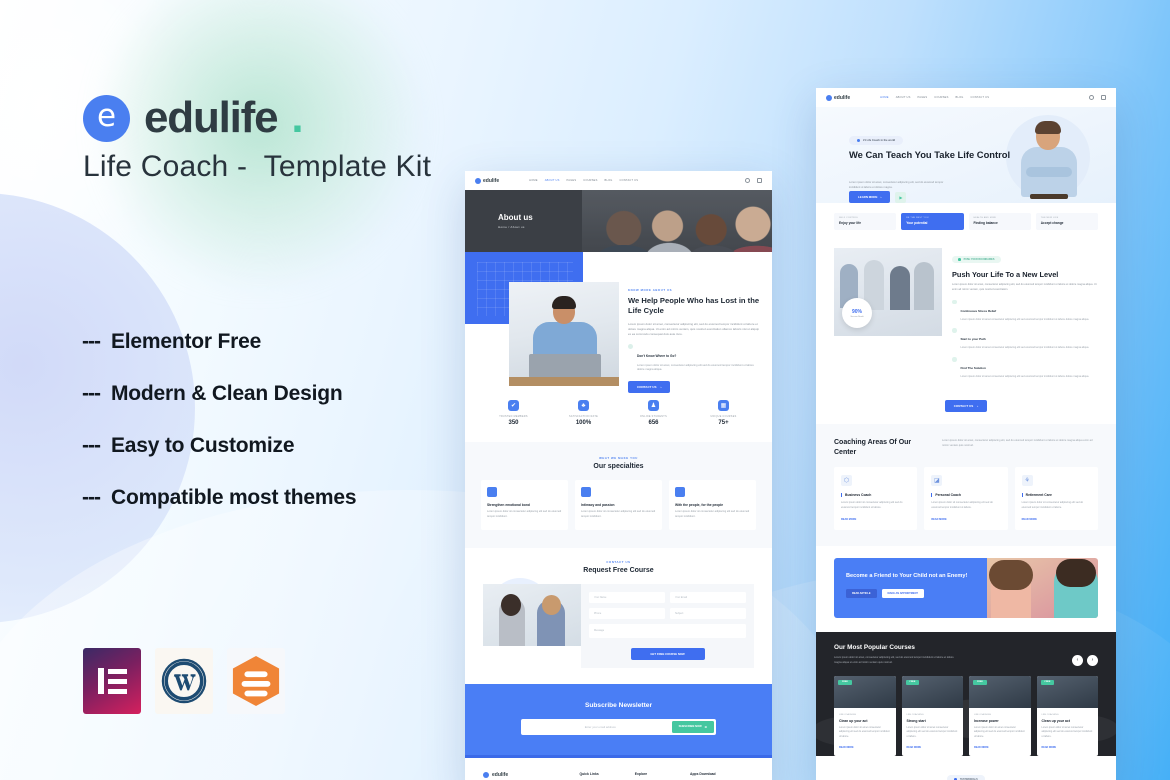 Image resolution: width=1170 pixels, height=780 pixels. I want to click on about-contact-button: CONTACT US ›, so click(649, 387).